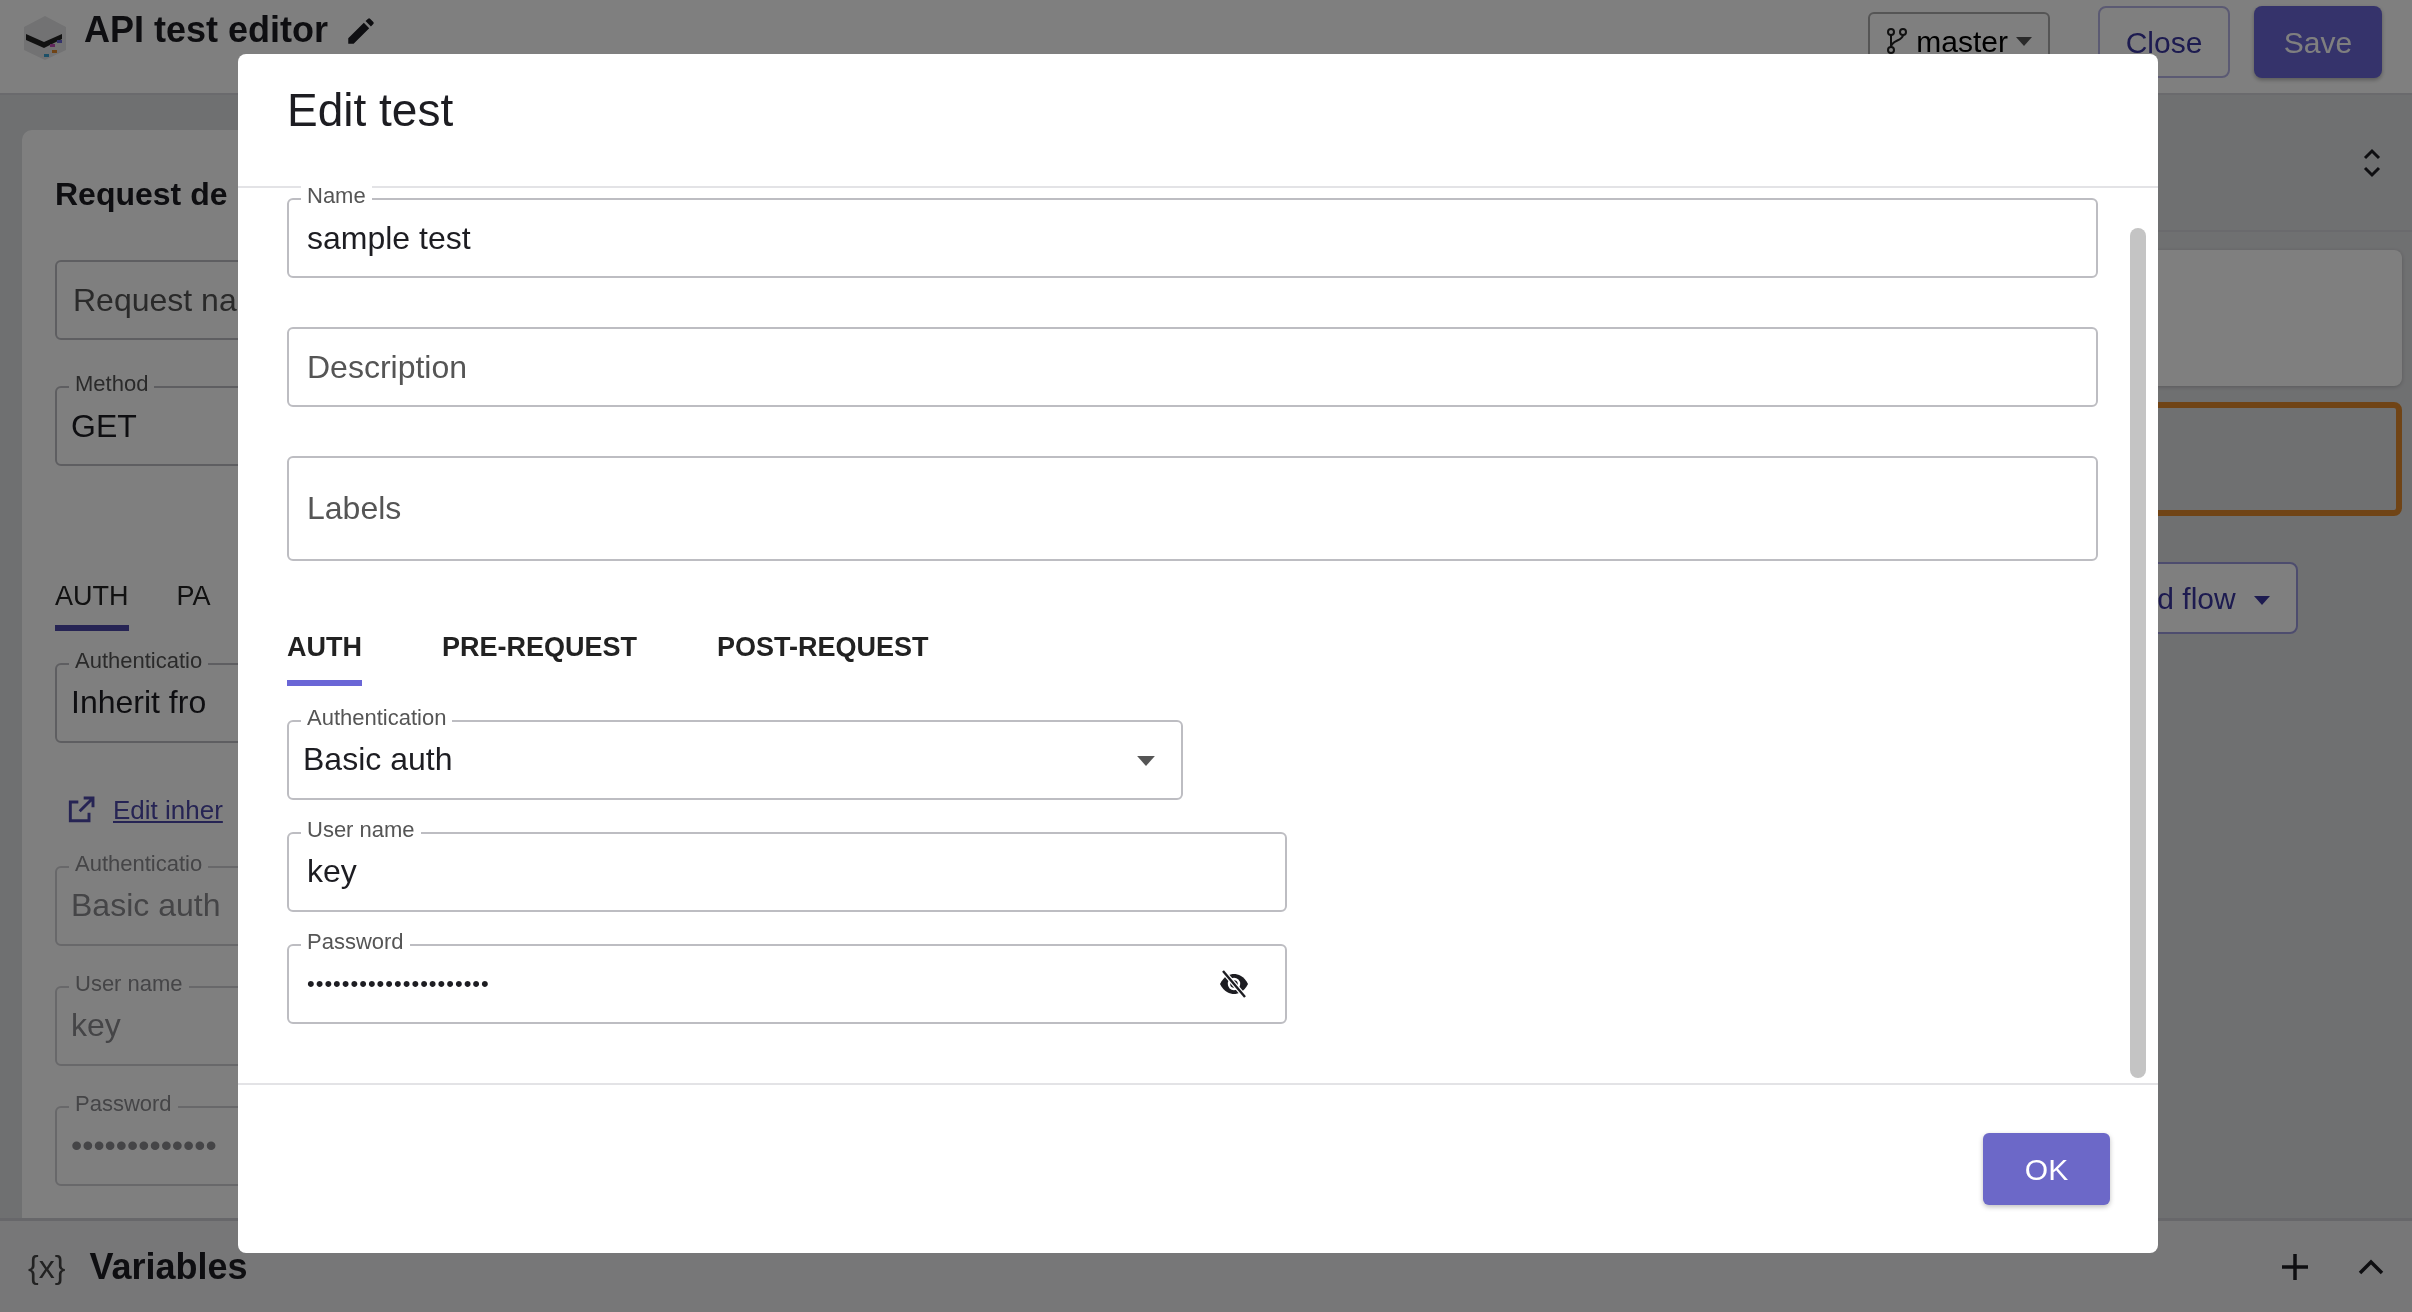 This screenshot has width=2412, height=1312. I want to click on eye-slash-icon, so click(1234, 983).